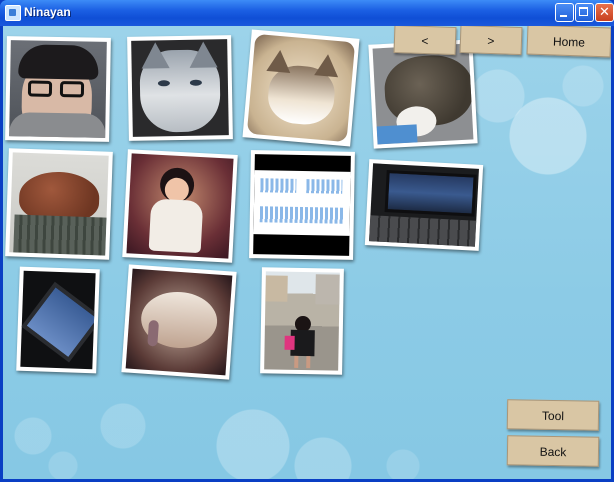 The width and height of the screenshot is (614, 482). I want to click on maximize-button, so click(584, 12).